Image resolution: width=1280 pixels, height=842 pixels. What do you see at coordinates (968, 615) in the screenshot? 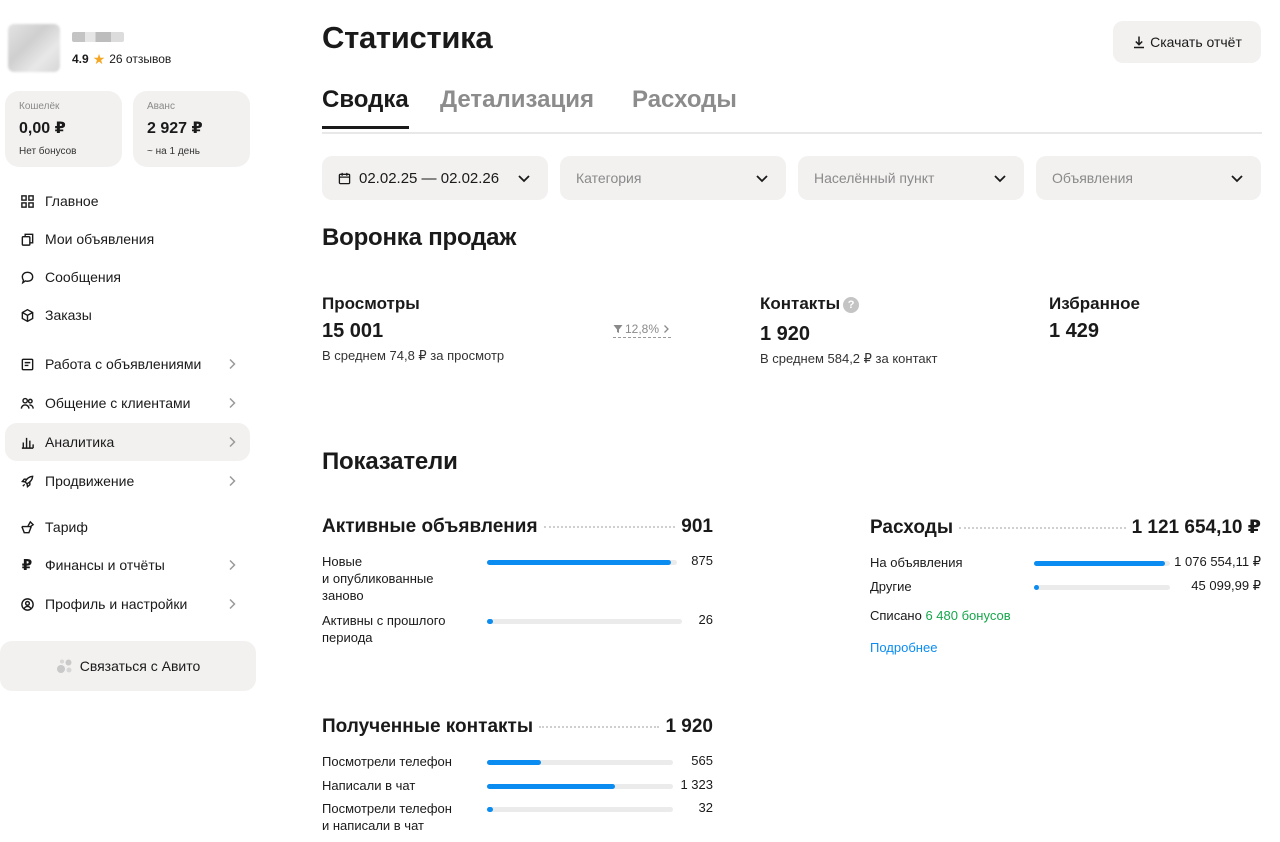
I see `written-off-value: 6 480 бонусов` at bounding box center [968, 615].